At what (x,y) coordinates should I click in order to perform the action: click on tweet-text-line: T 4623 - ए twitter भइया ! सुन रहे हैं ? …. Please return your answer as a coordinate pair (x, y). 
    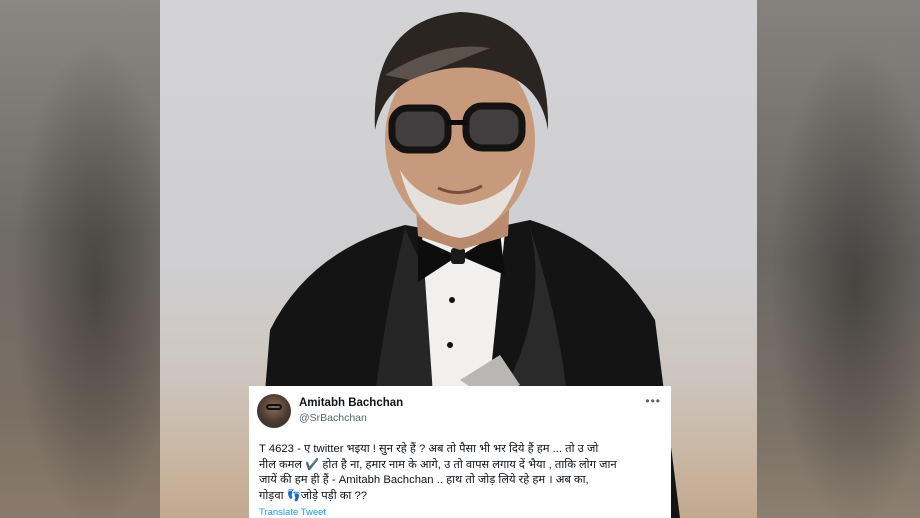
    Looking at the image, I should click on (429, 449).